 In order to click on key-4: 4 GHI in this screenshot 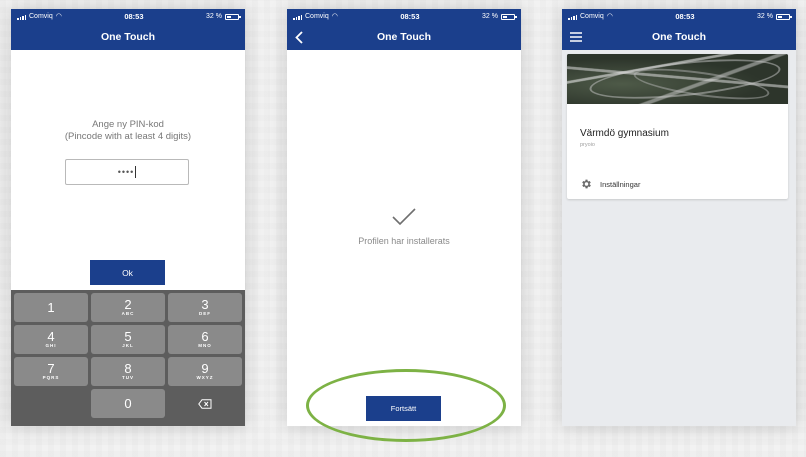, I will do `click(51, 339)`.